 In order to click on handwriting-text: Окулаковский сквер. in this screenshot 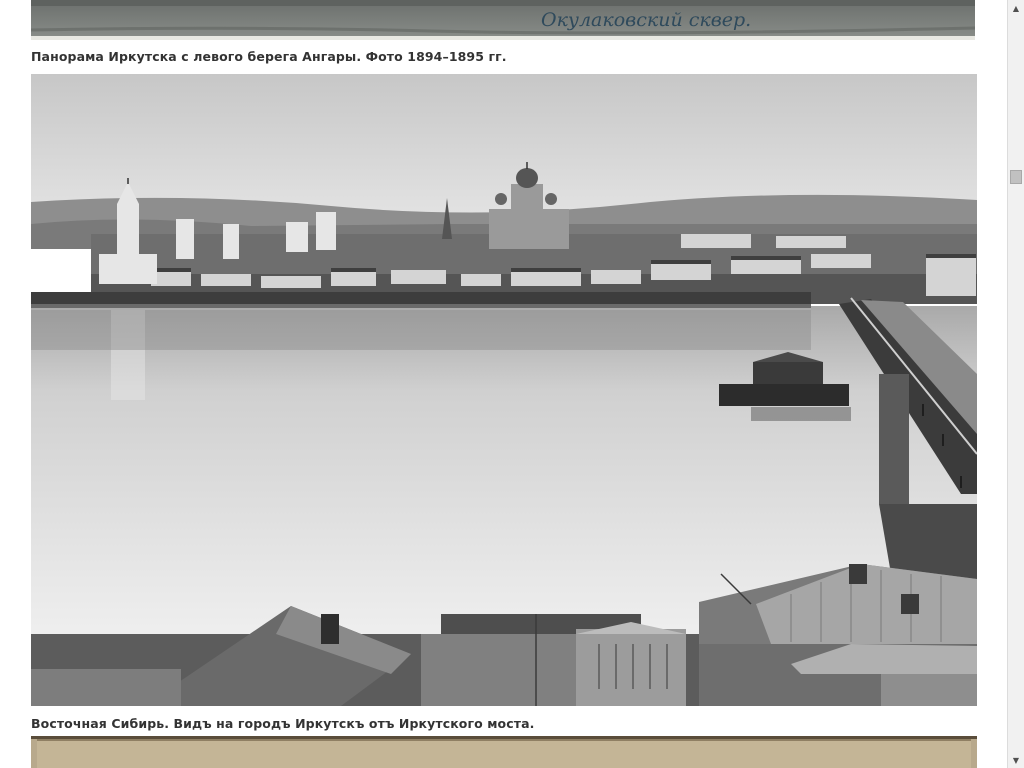, I will do `click(646, 20)`.